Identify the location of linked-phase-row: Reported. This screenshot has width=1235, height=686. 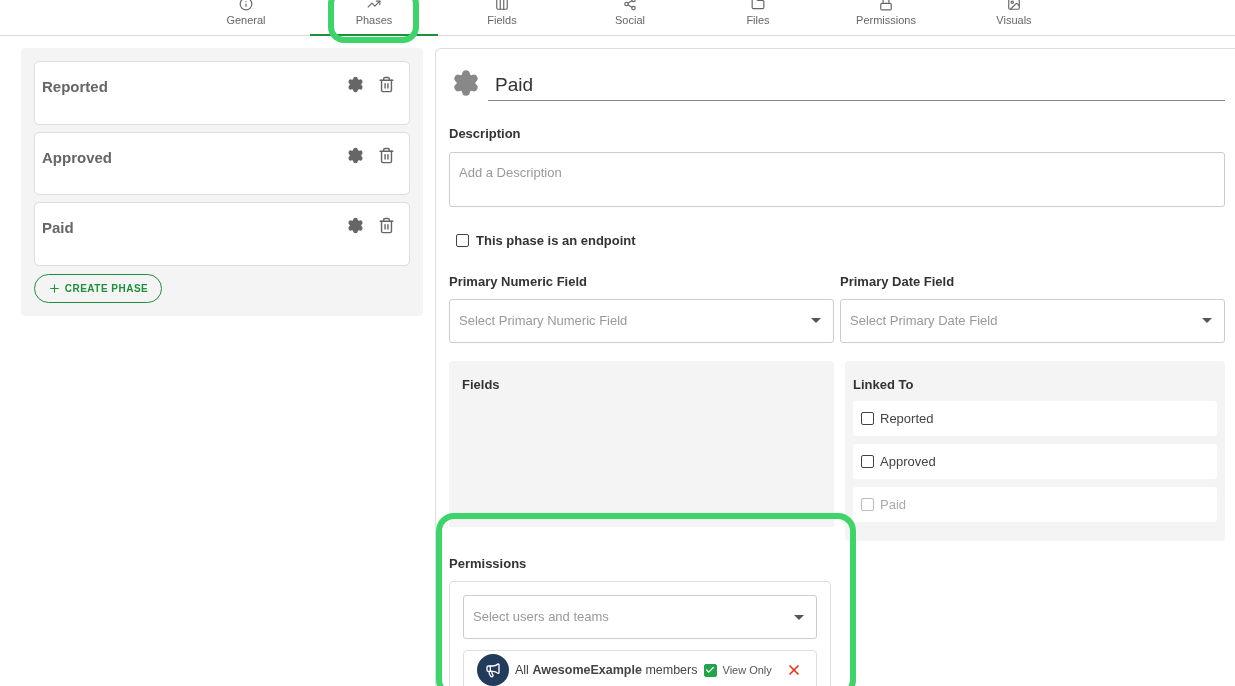
(1035, 418).